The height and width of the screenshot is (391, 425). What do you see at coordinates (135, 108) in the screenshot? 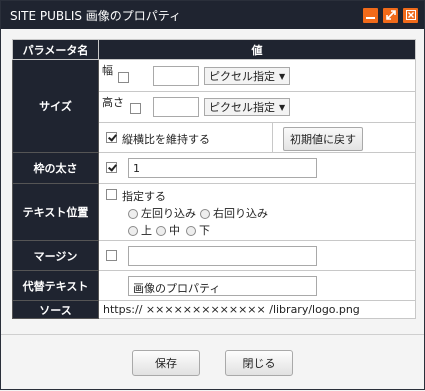
I see `height-checkbox` at bounding box center [135, 108].